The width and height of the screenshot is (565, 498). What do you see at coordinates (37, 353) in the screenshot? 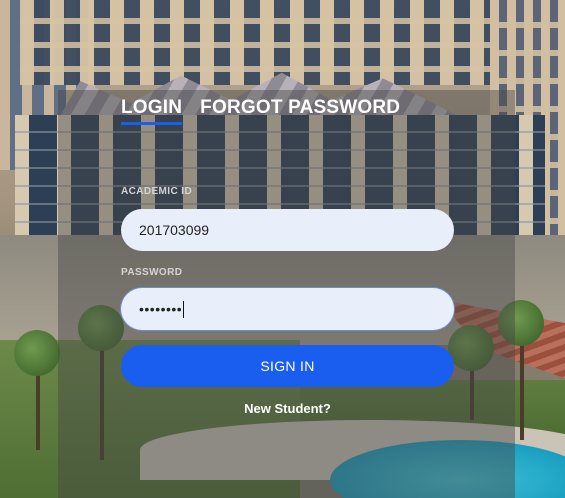
I see `background-tree` at bounding box center [37, 353].